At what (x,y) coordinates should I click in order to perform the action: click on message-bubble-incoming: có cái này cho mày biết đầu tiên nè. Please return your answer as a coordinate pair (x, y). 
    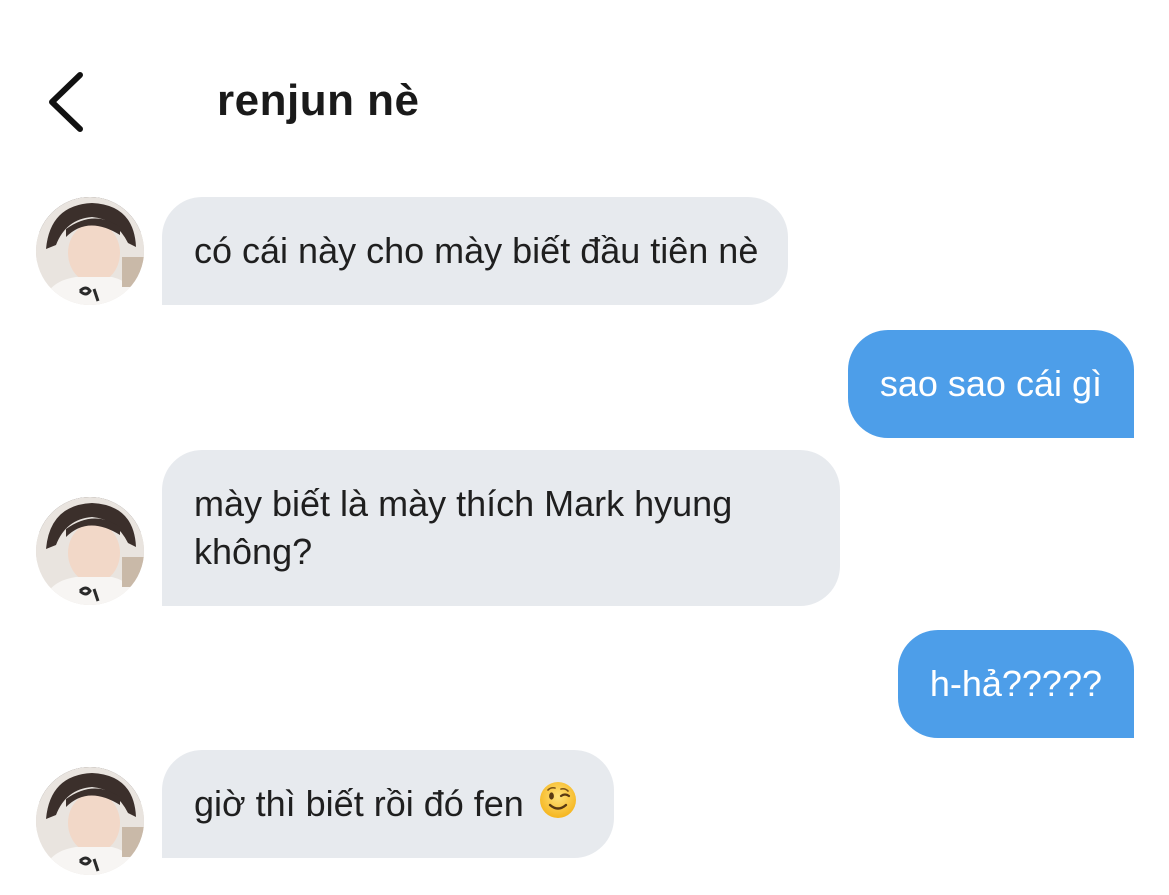
    Looking at the image, I should click on (475, 251).